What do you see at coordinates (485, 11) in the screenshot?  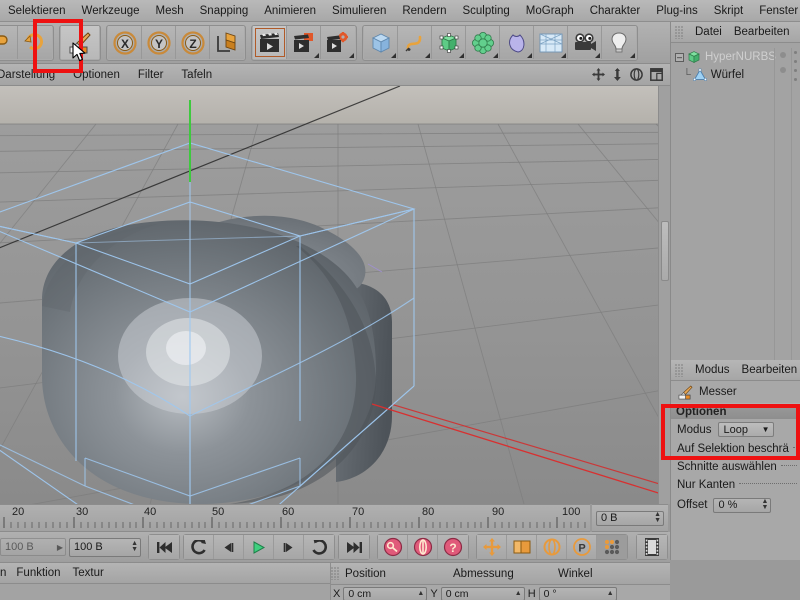 I see `menu-item-sculpting: Sculpting` at bounding box center [485, 11].